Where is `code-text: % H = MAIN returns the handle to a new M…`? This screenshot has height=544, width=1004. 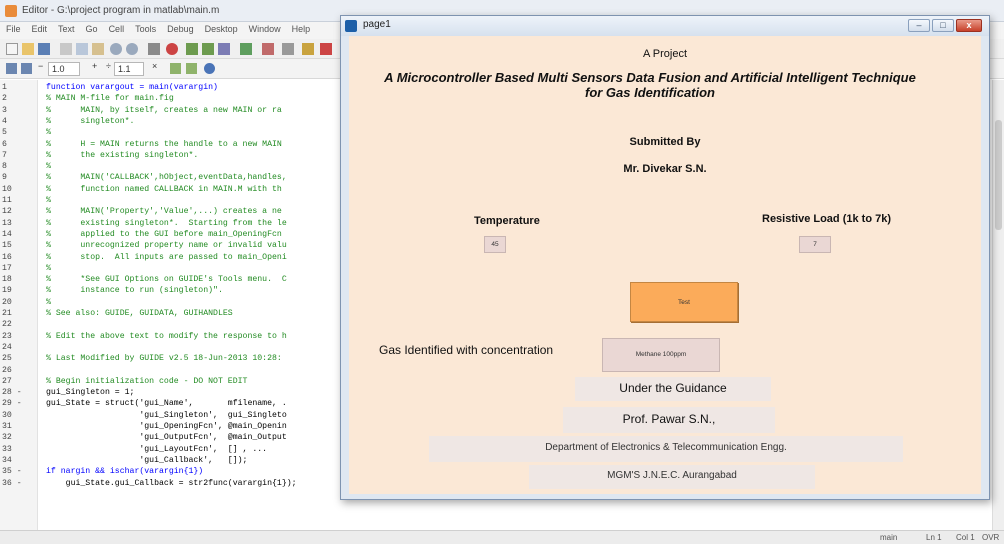 code-text: % H = MAIN returns the handle to a new M… is located at coordinates (164, 144).